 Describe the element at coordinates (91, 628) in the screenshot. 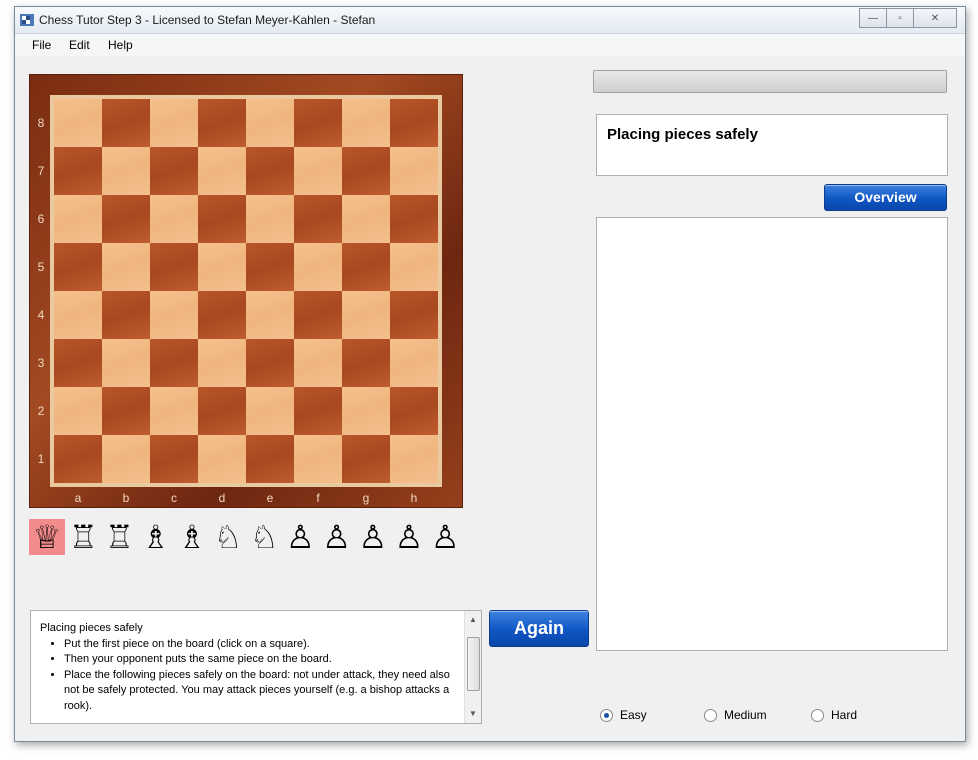

I see `instructions-heading: Placing pieces safely` at that location.